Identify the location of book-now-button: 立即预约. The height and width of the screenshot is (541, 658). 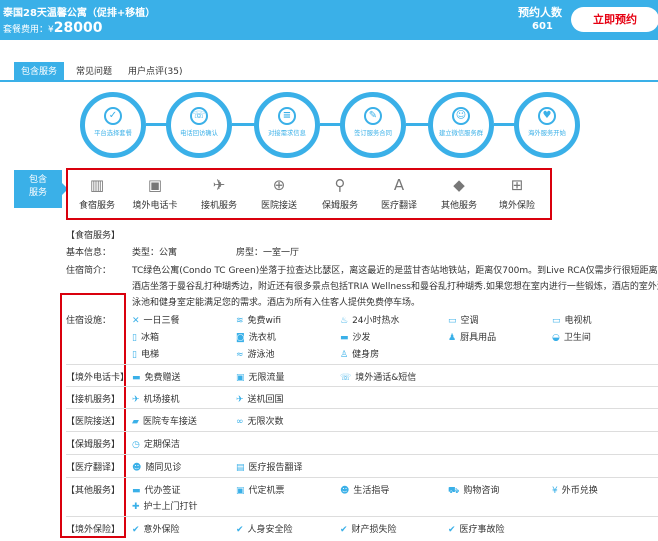
(614, 19).